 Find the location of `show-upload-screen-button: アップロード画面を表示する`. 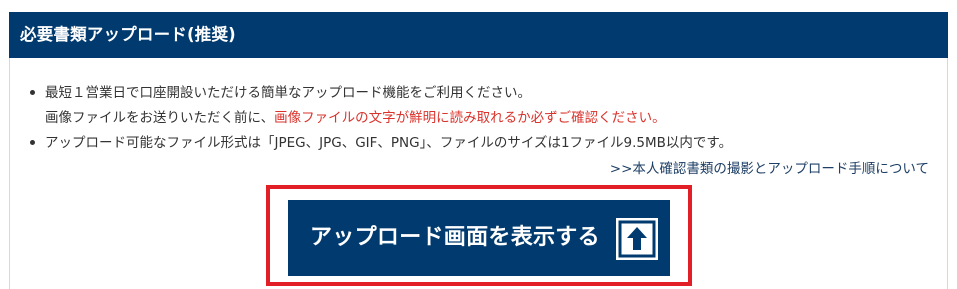

show-upload-screen-button: アップロード画面を表示する is located at coordinates (479, 238).